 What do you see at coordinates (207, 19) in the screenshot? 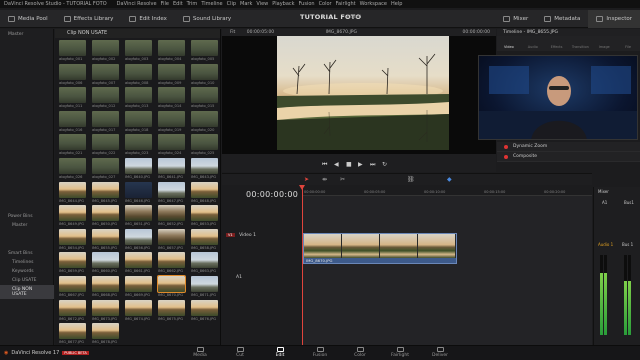
I see `sound-library-button: Sound Library` at bounding box center [207, 19].